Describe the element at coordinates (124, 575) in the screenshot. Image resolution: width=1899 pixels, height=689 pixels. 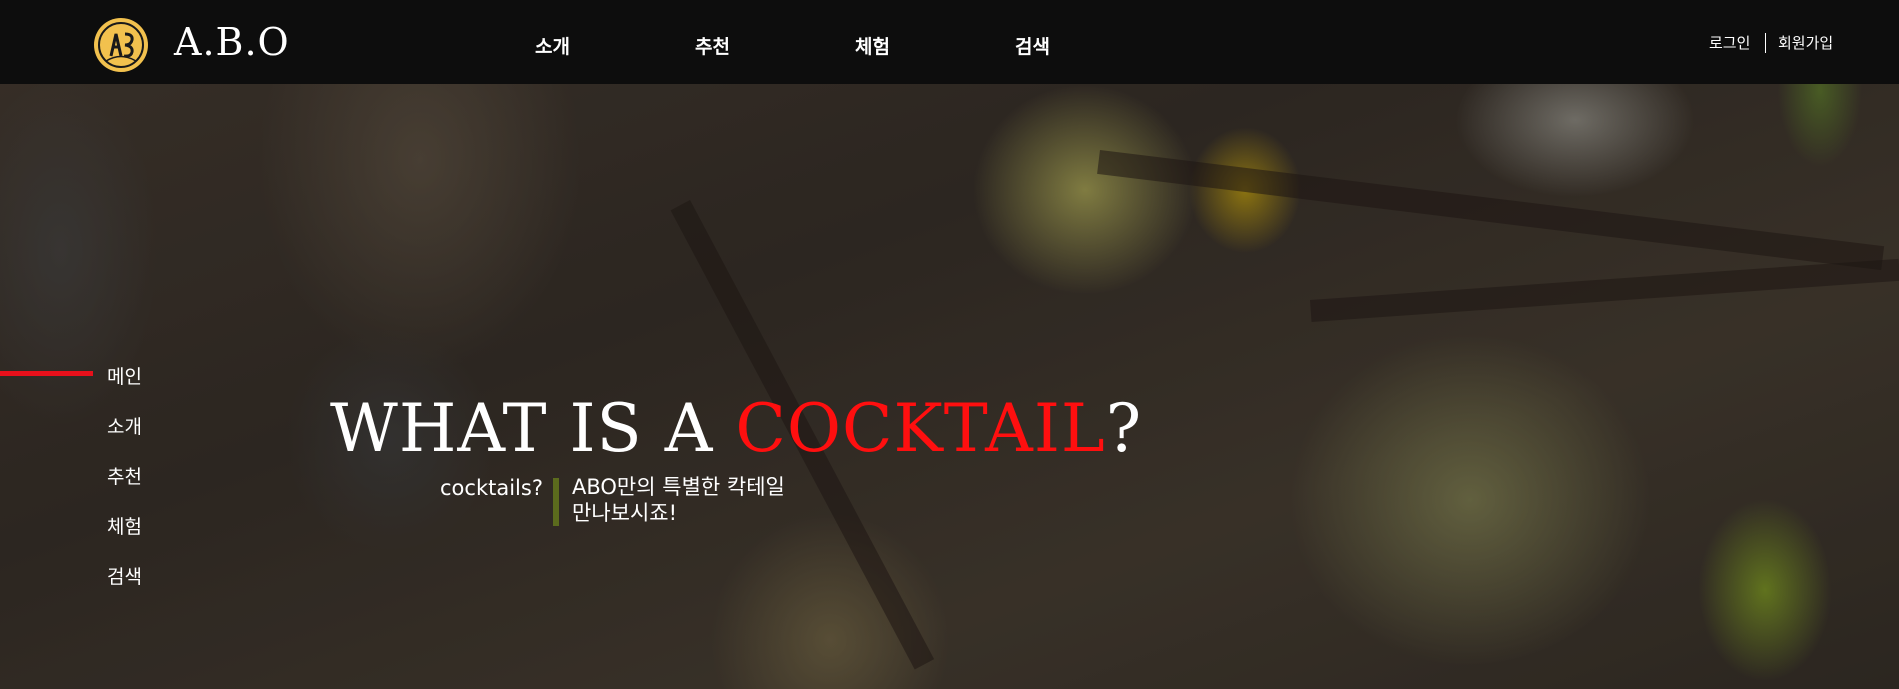
I see `side-nav-search: 검색` at that location.